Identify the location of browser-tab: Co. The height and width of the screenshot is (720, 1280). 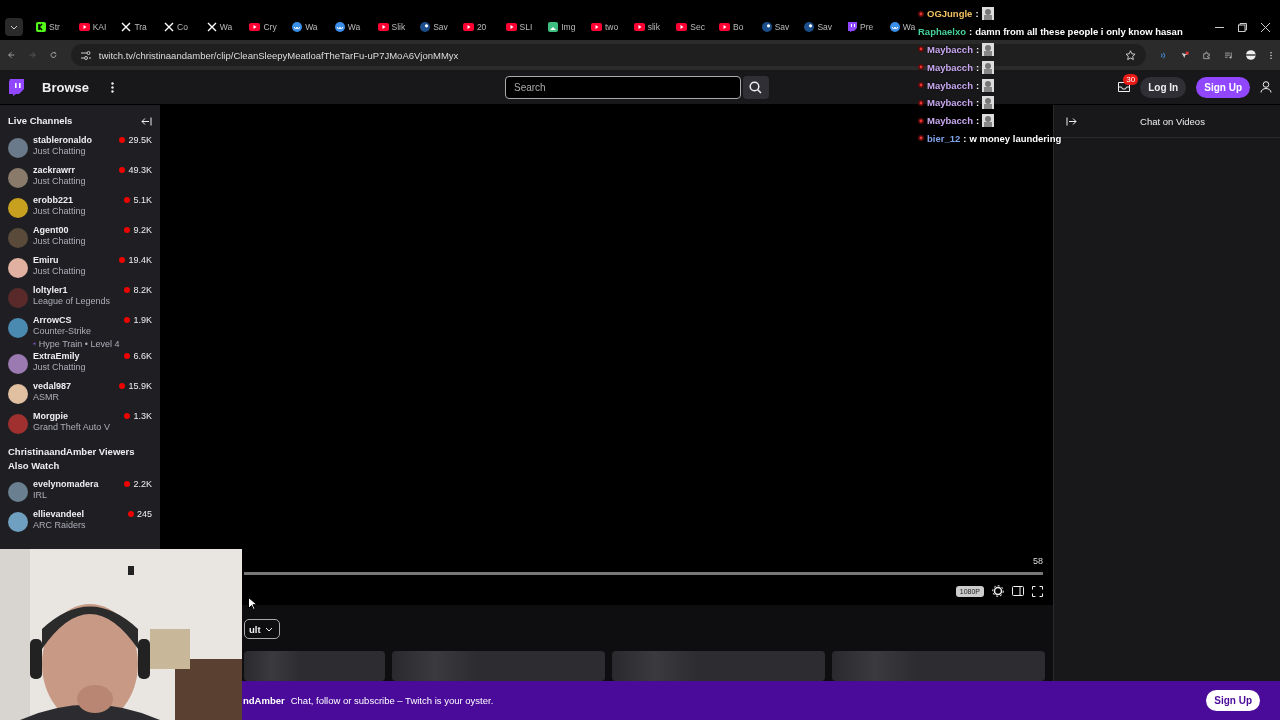
(176, 27).